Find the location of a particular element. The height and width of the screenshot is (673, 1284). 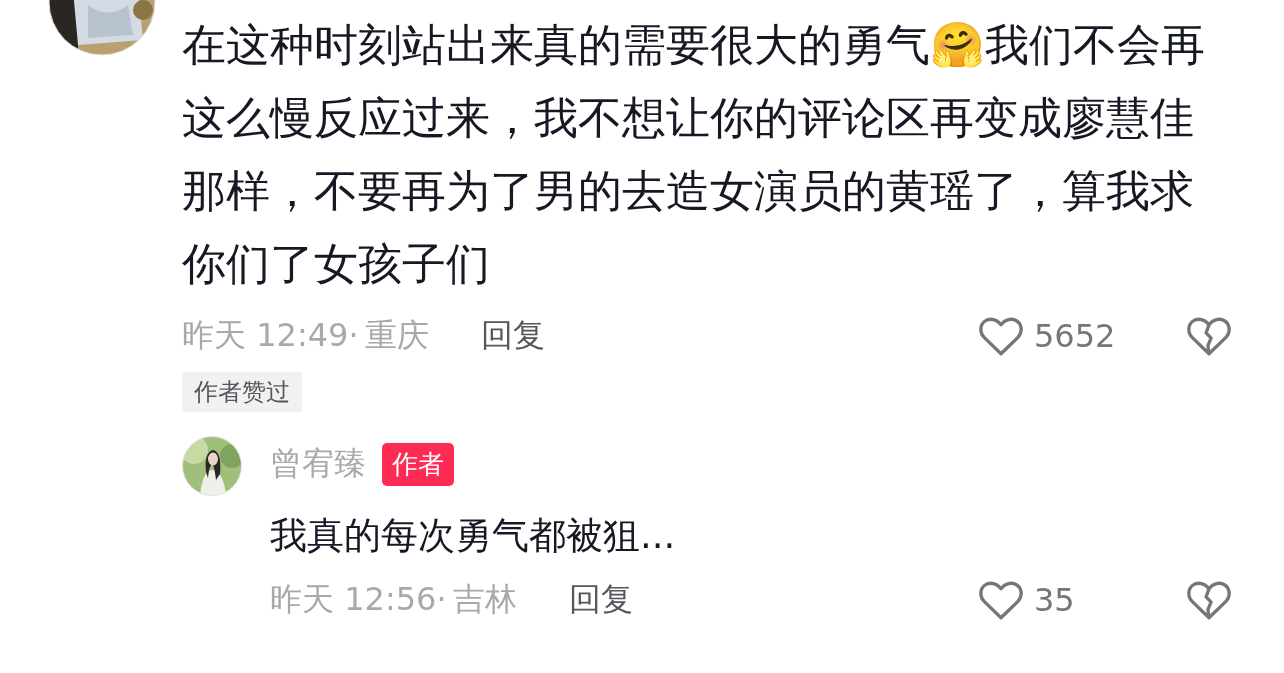

location: 吉林 is located at coordinates (484, 599).